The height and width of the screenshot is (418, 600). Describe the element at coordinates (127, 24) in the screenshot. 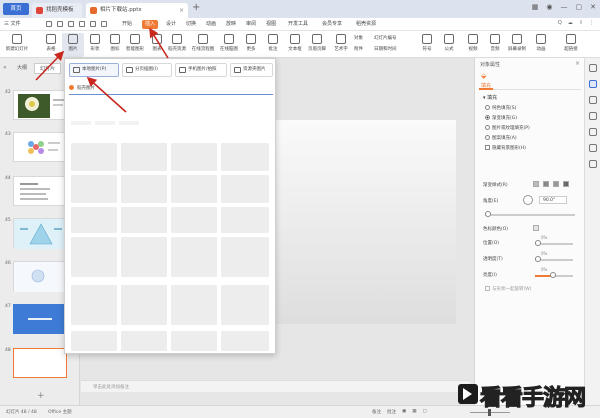

I see `menu-home: 开始` at that location.